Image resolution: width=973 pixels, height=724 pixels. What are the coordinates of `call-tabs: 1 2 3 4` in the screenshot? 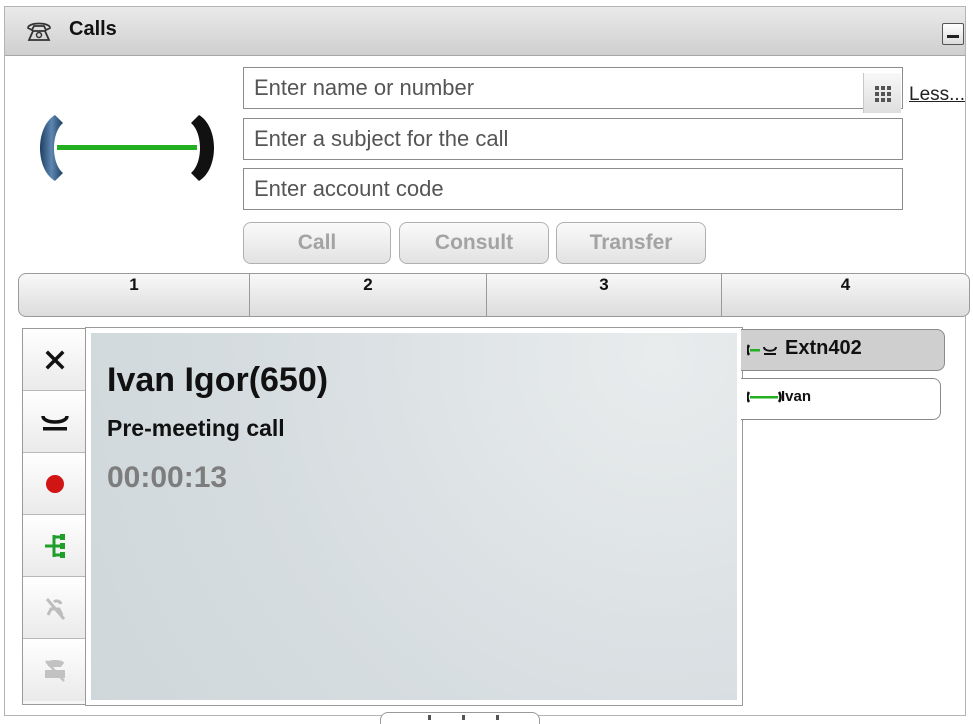 It's located at (494, 295).